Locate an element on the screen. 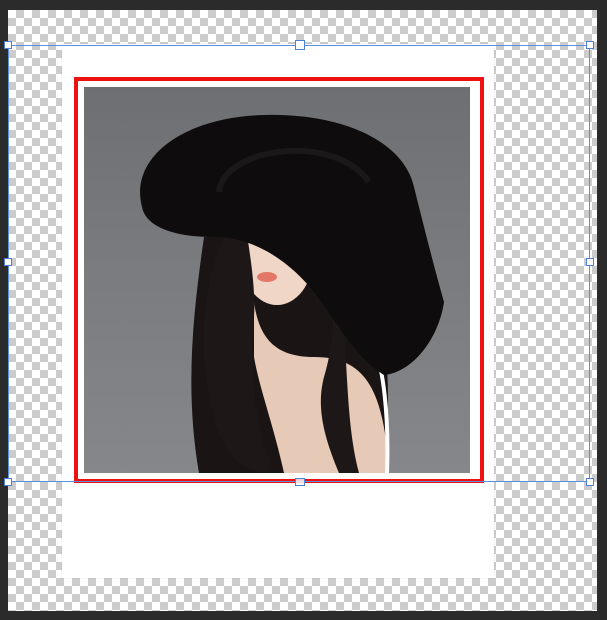  transform-handle-bottom-left is located at coordinates (8, 482).